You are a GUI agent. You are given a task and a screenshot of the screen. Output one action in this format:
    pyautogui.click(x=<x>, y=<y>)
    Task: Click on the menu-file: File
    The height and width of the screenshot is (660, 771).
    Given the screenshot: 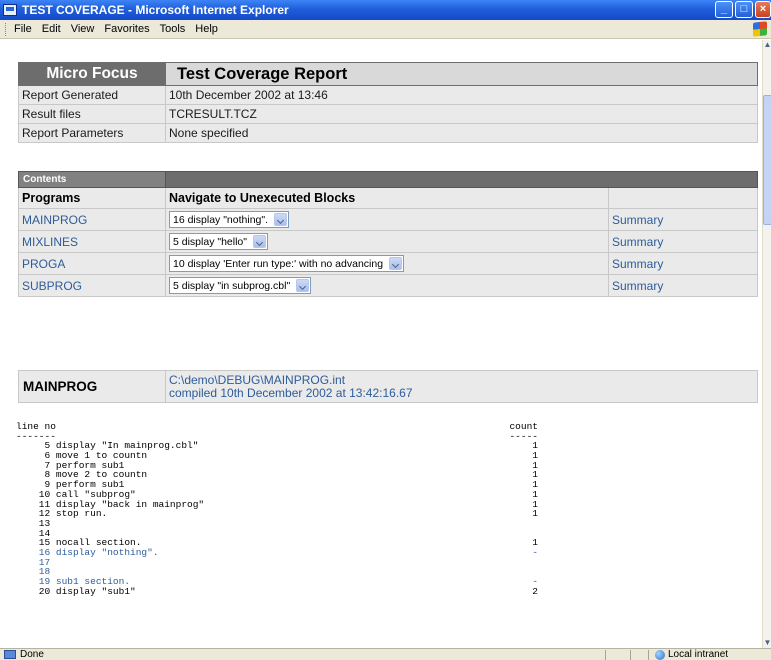 What is the action you would take?
    pyautogui.click(x=23, y=29)
    